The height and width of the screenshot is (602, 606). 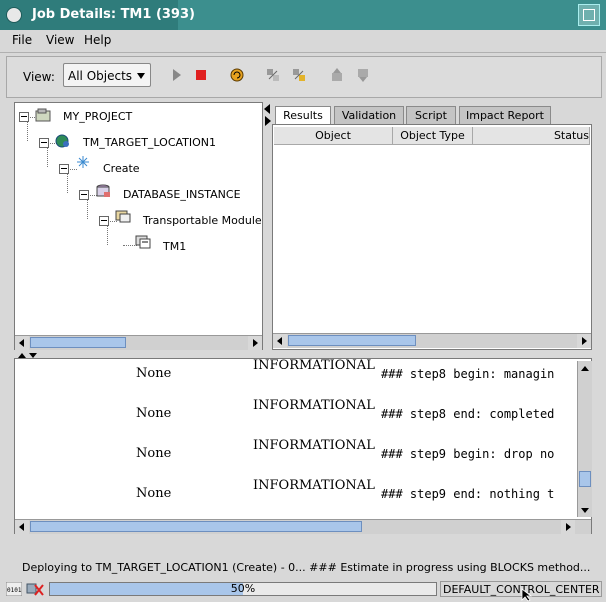 What do you see at coordinates (584, 439) in the screenshot?
I see `log-vscrollbar` at bounding box center [584, 439].